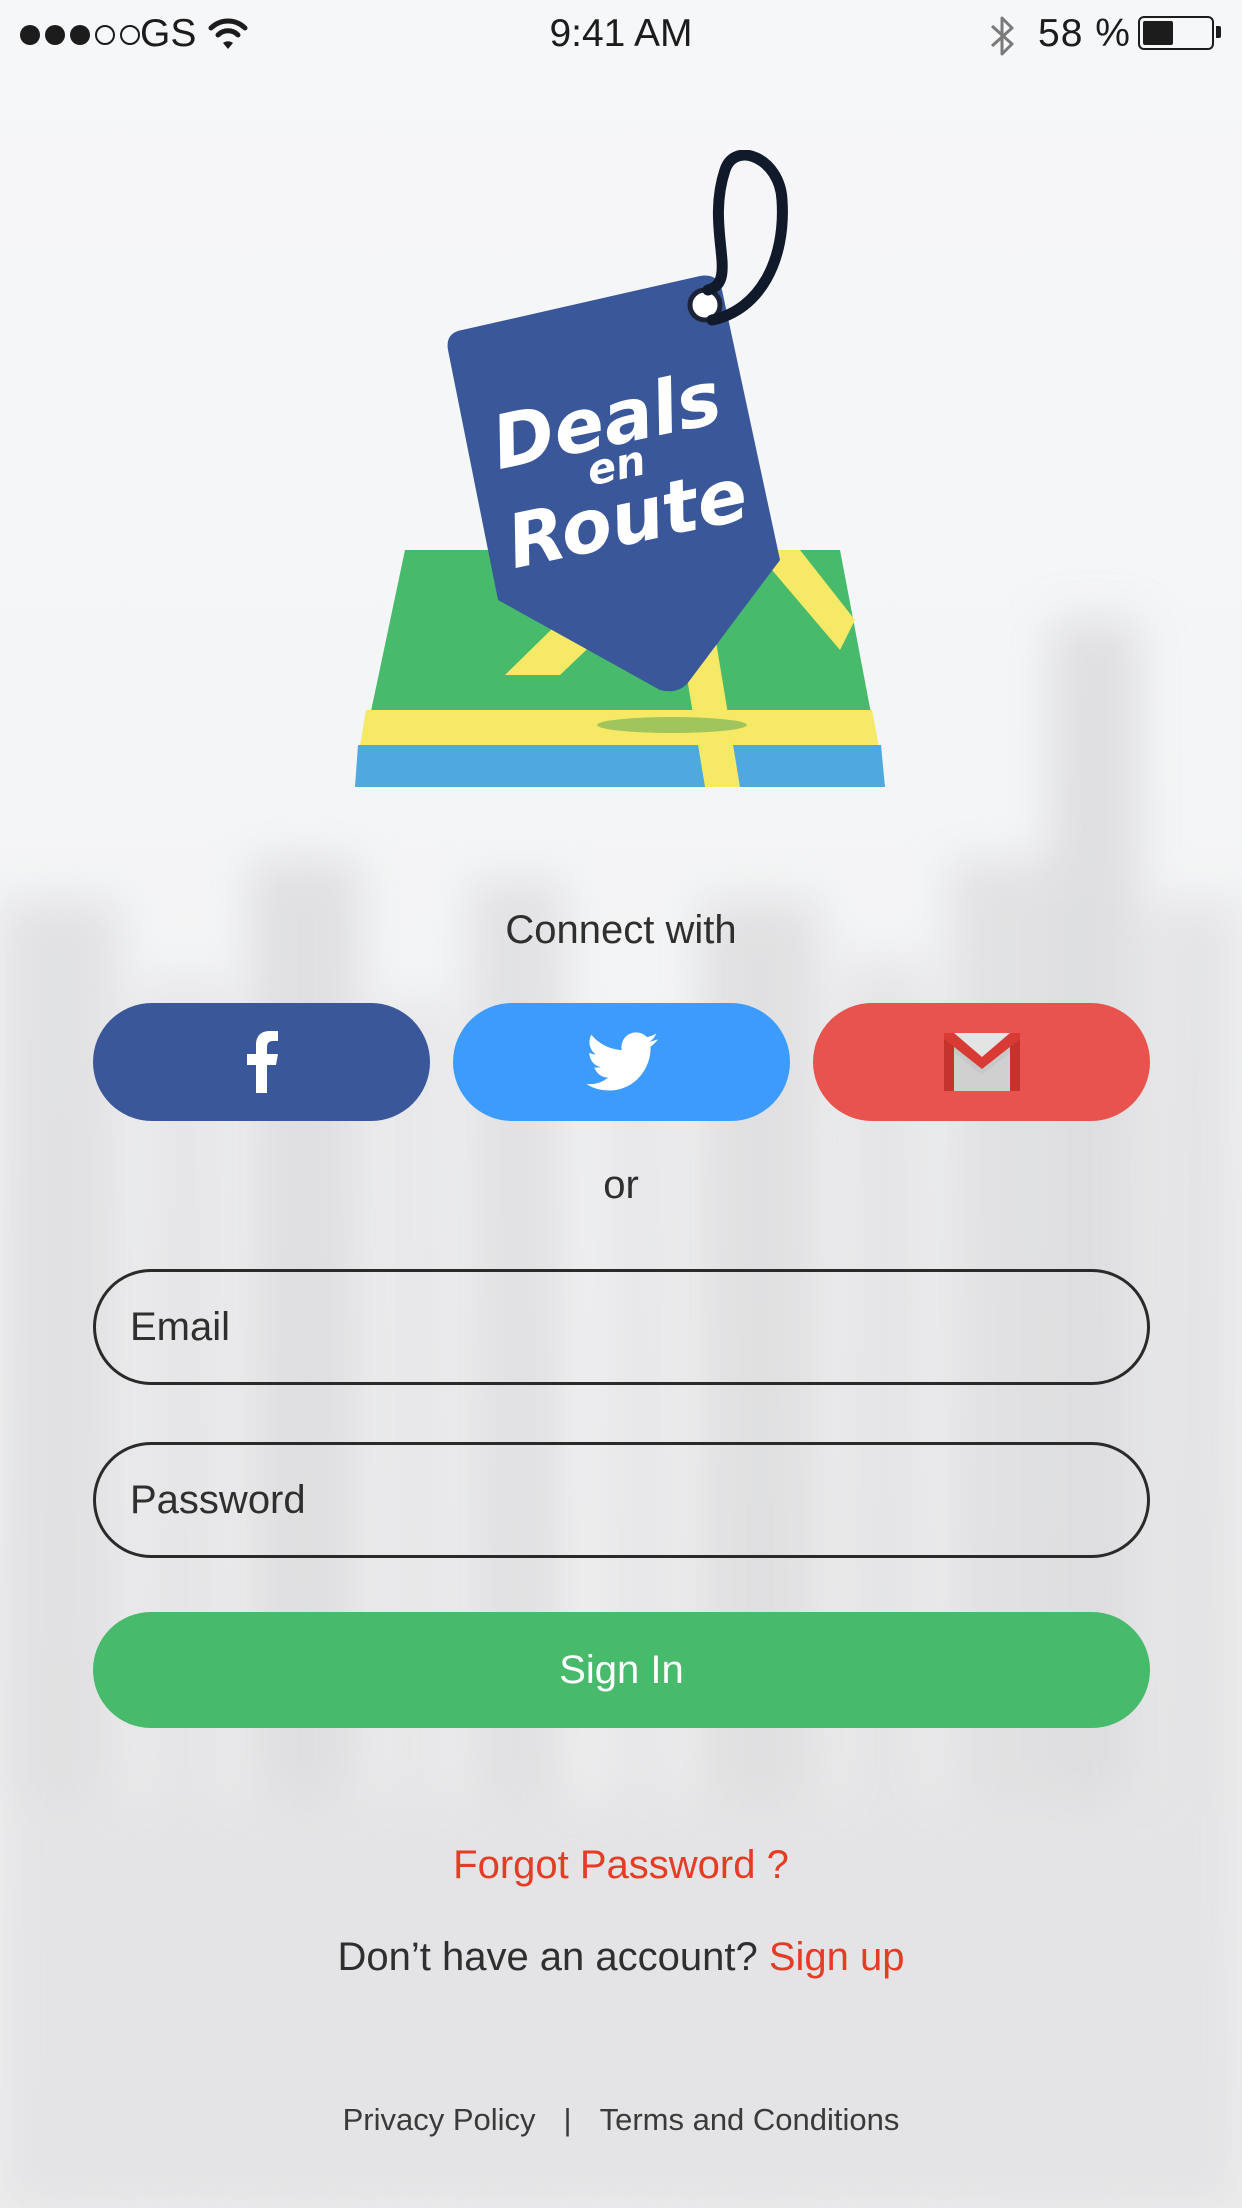 The width and height of the screenshot is (1242, 2208). Describe the element at coordinates (553, 1957) in the screenshot. I see `no-account-text: Don’t have an account?` at that location.